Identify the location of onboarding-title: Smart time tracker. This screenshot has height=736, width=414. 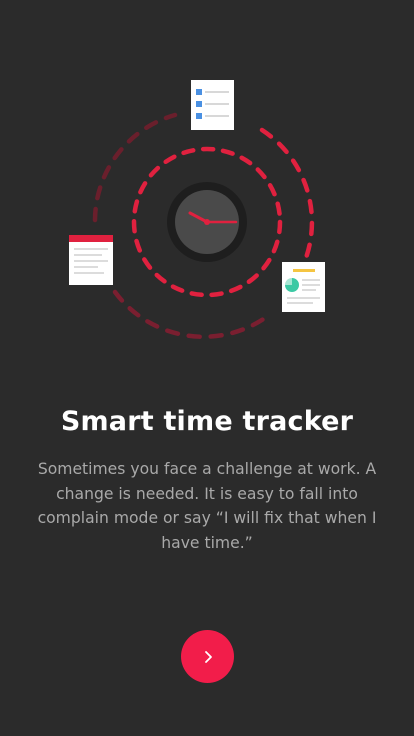
(207, 421).